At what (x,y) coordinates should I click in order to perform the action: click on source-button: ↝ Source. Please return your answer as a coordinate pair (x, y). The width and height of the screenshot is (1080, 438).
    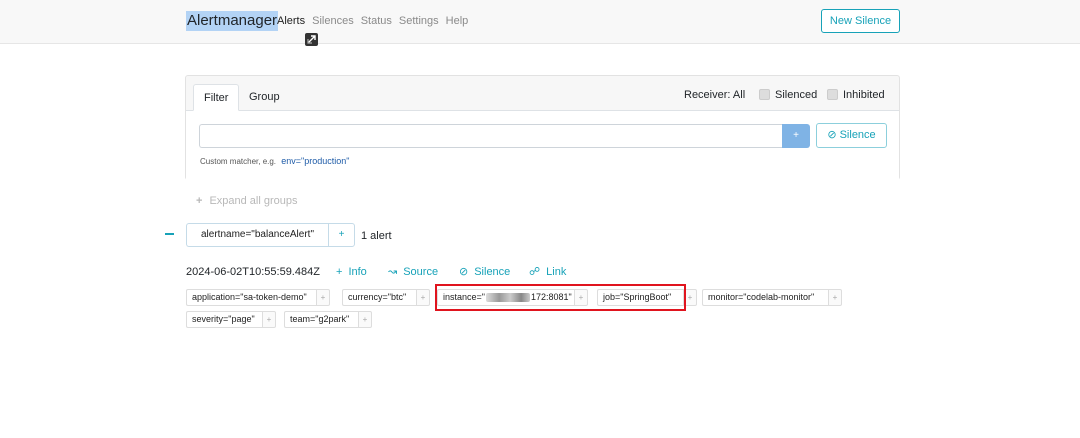
    Looking at the image, I should click on (413, 272).